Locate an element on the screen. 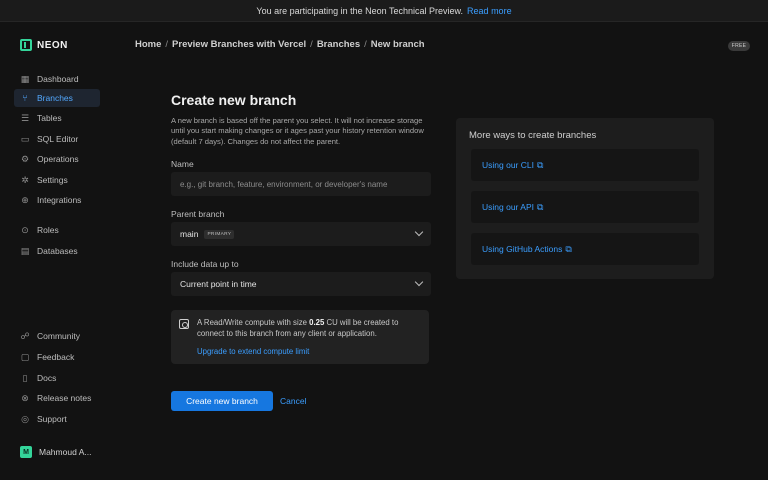 Image resolution: width=768 pixels, height=480 pixels. database-icon: ▤ is located at coordinates (25, 250).